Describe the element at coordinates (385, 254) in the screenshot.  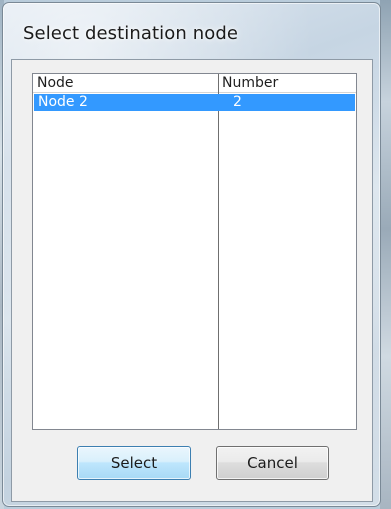
I see `desktop-backdrop-right` at that location.